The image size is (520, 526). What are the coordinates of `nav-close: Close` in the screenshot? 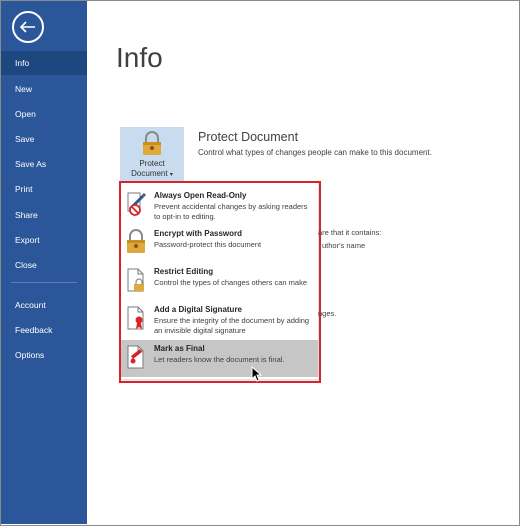 It's located at (44, 265).